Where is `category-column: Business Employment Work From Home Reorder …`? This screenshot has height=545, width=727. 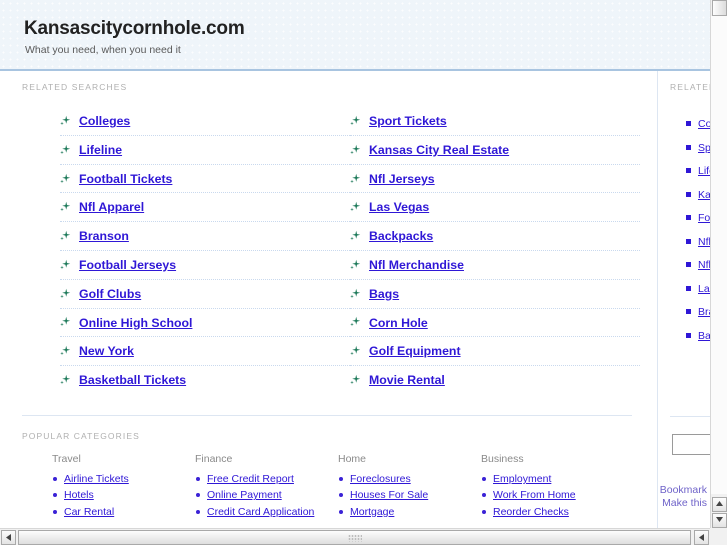
category-column: Business Employment Work From Home Reorder … is located at coordinates (552, 486).